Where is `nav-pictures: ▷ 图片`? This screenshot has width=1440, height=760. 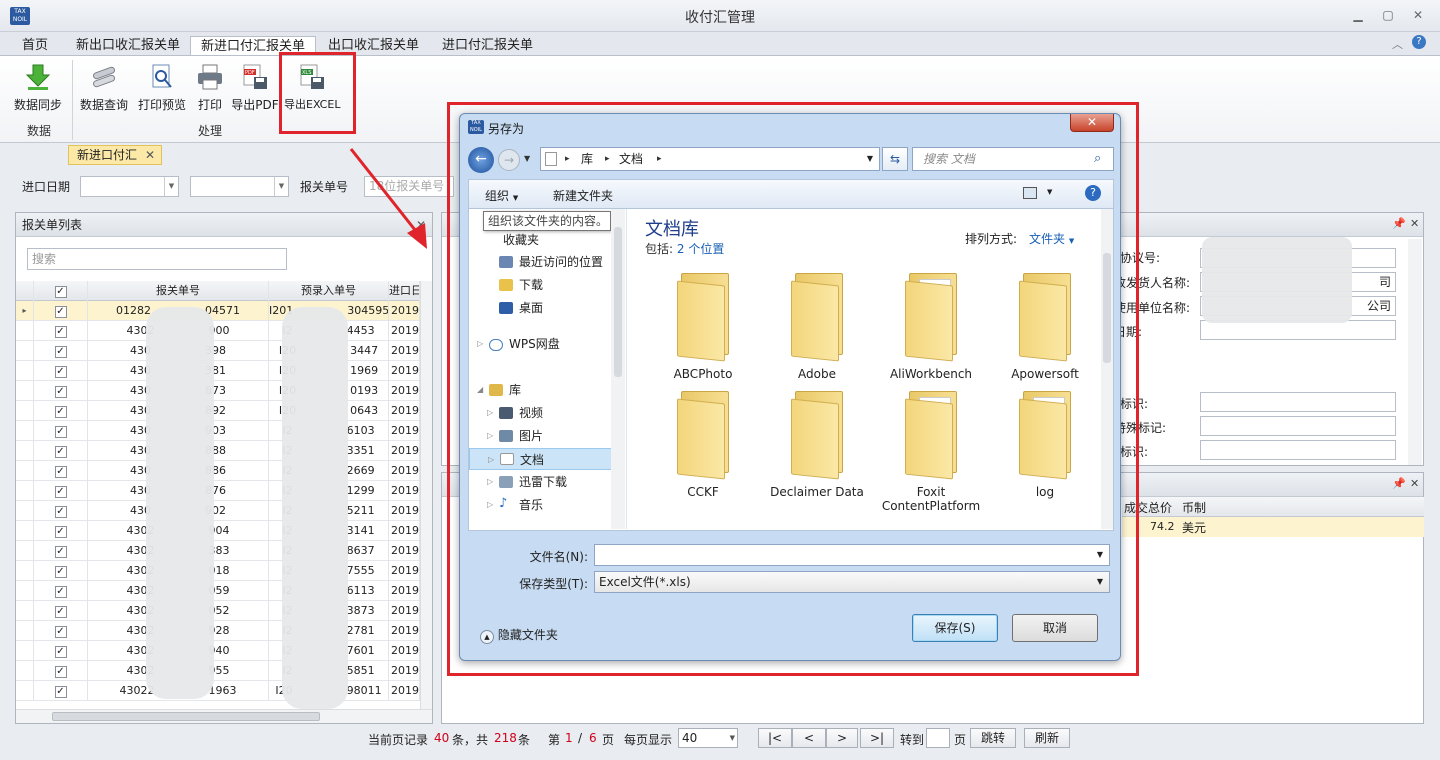
nav-pictures: ▷ 图片 is located at coordinates (544, 436).